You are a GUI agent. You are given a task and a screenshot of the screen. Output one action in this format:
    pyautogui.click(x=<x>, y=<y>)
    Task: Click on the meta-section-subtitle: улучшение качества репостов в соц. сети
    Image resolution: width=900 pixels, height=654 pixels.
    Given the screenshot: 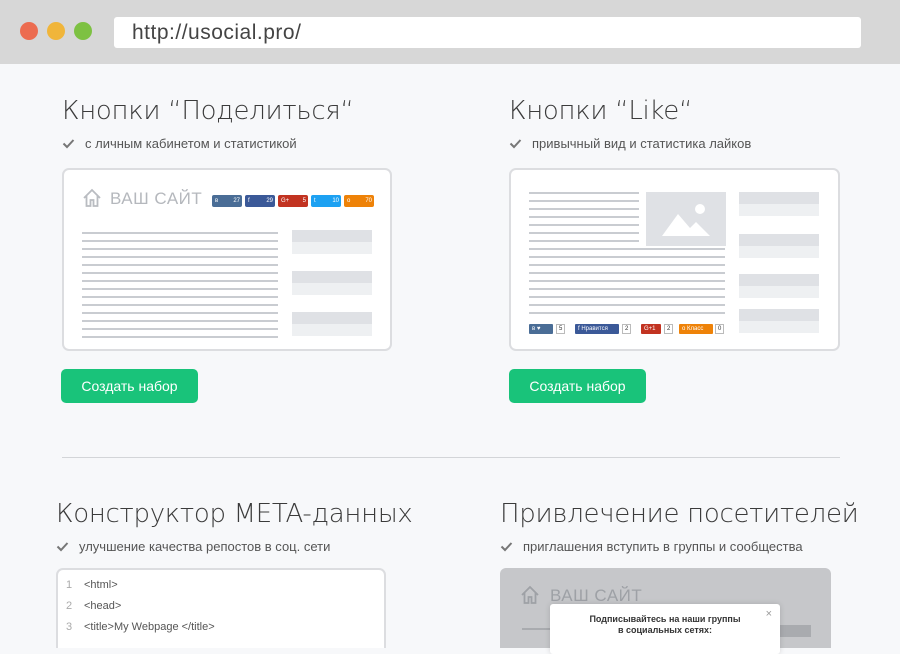 What is the action you would take?
    pyautogui.click(x=193, y=546)
    